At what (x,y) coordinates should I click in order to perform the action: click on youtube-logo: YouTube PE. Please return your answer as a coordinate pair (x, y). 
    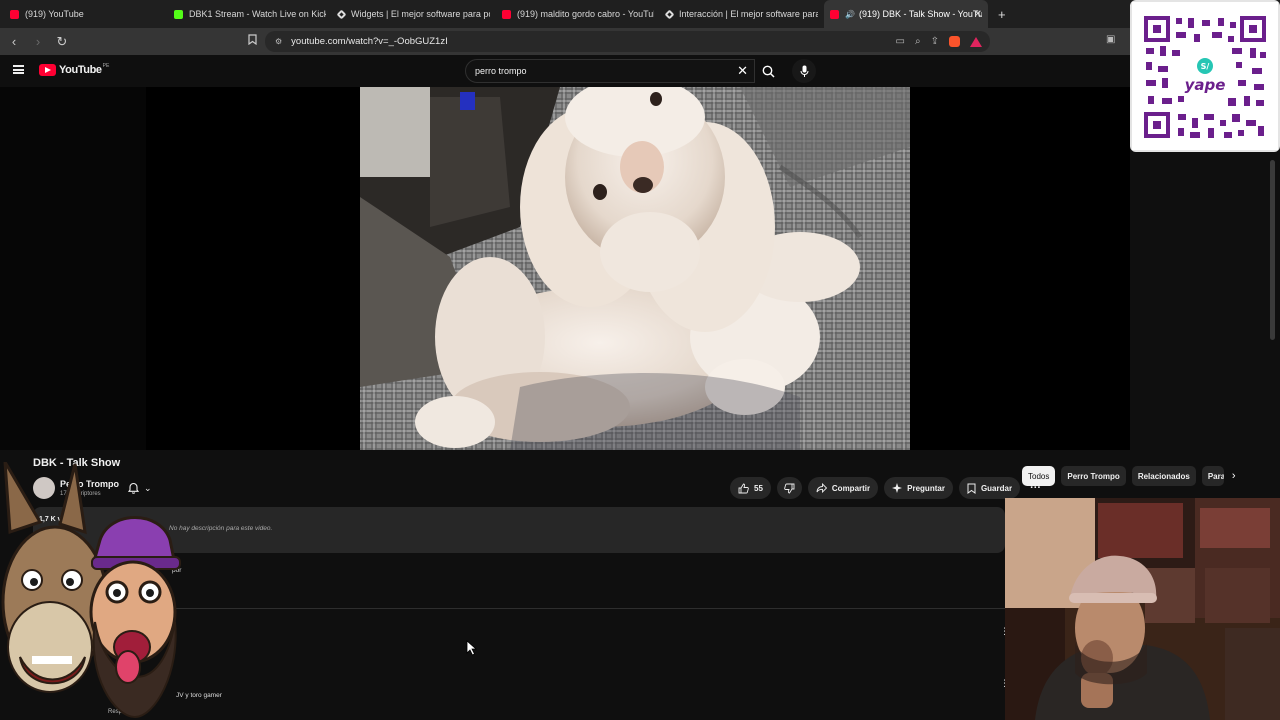
    Looking at the image, I should click on (74, 69).